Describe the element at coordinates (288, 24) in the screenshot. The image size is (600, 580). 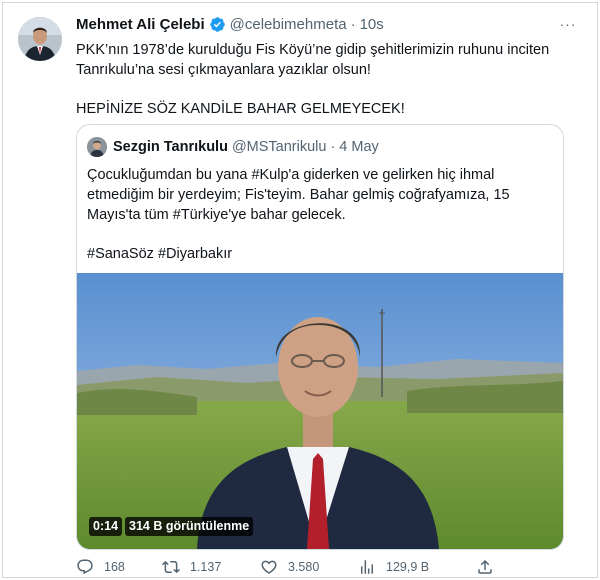
I see `author-handle: @celebimehmeta` at that location.